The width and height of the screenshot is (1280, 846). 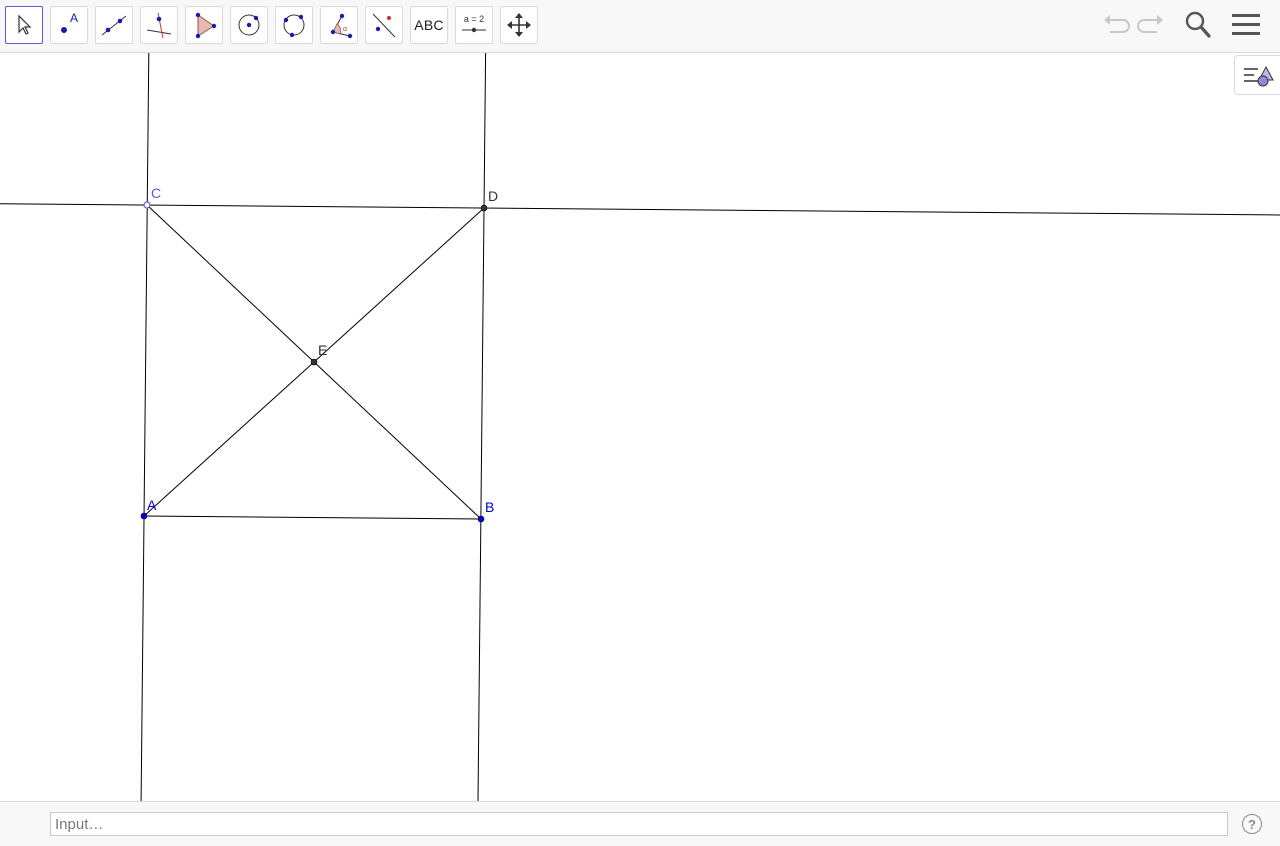 I want to click on main-menu-button, so click(x=1246, y=25).